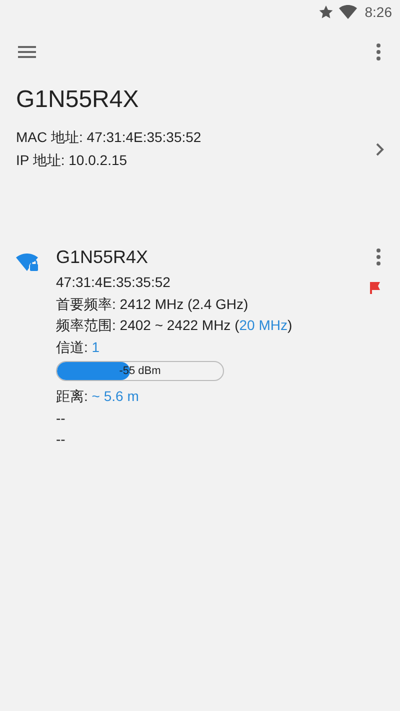 This screenshot has width=400, height=711. I want to click on info-text: 距离: ~ 5.6 m, so click(98, 396).